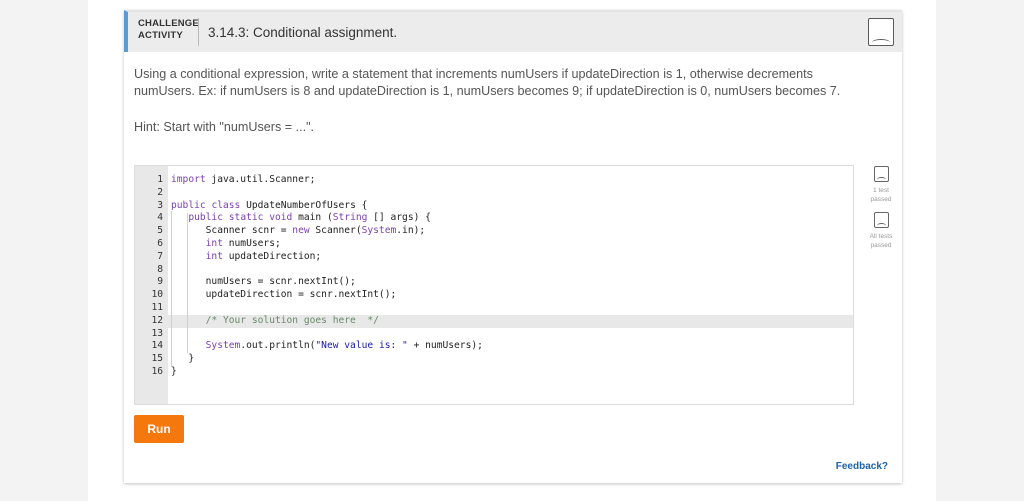 The image size is (1024, 501). I want to click on code-text: updateDirection = scnr.nextInt();, so click(284, 295).